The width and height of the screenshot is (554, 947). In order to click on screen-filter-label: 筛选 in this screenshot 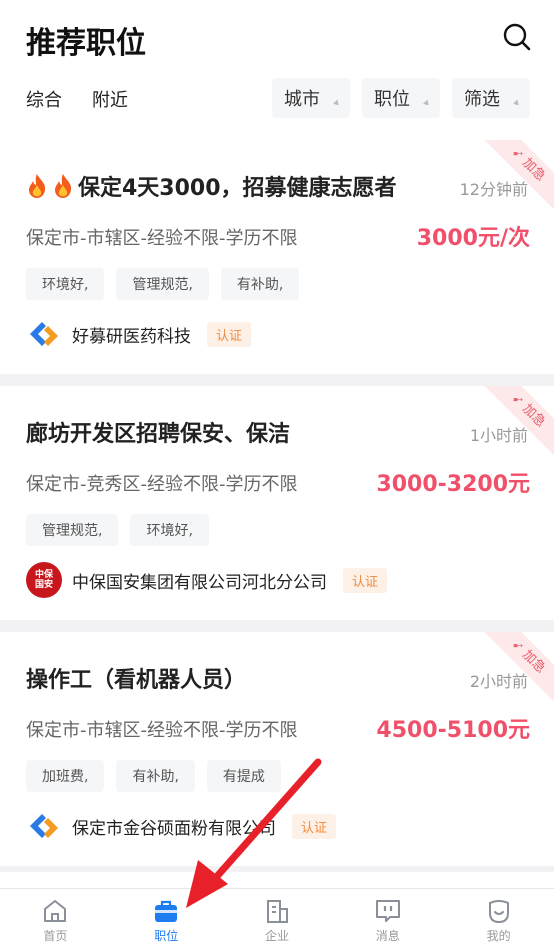, I will do `click(482, 99)`.